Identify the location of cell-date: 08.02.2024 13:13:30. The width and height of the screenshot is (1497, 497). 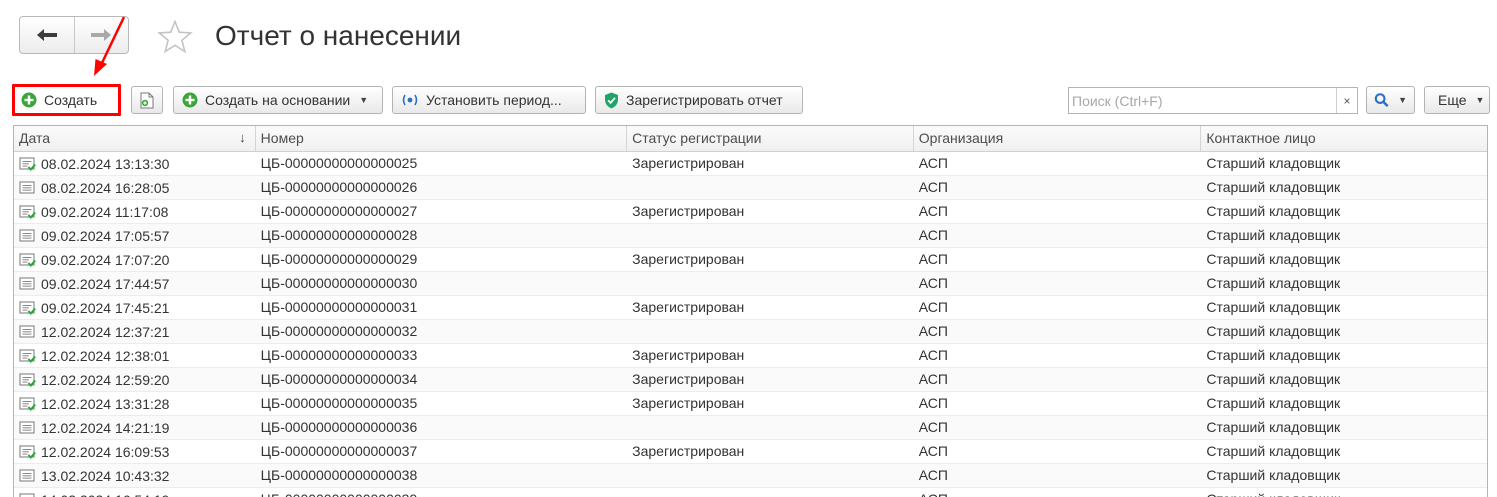
(135, 163).